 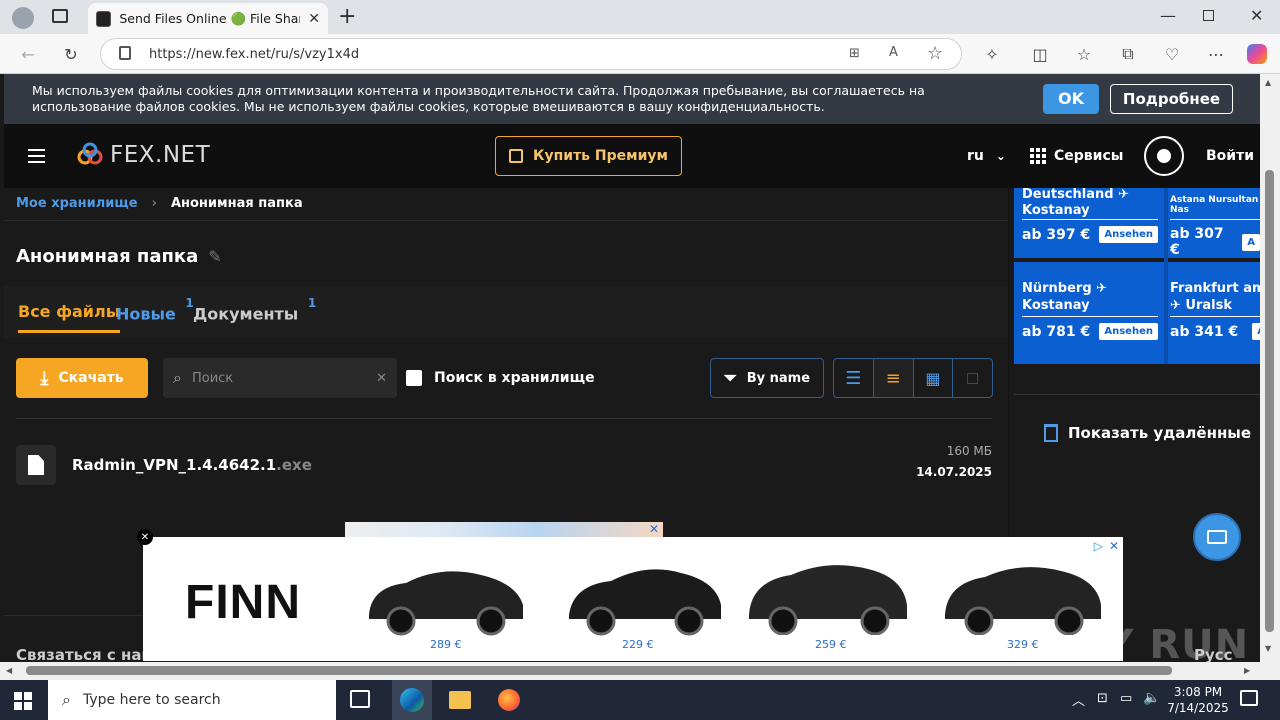 What do you see at coordinates (1078, 699) in the screenshot?
I see `tray-chevron-up-icon: ︿` at bounding box center [1078, 699].